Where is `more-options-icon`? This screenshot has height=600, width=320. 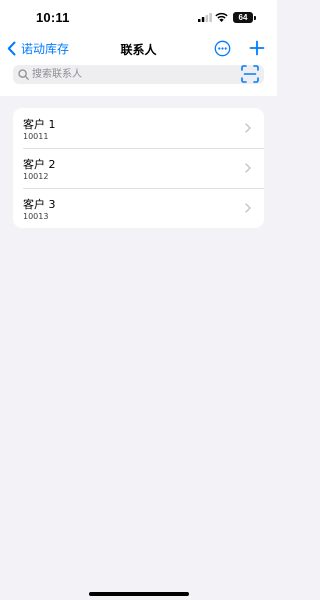
more-options-icon is located at coordinates (222, 48).